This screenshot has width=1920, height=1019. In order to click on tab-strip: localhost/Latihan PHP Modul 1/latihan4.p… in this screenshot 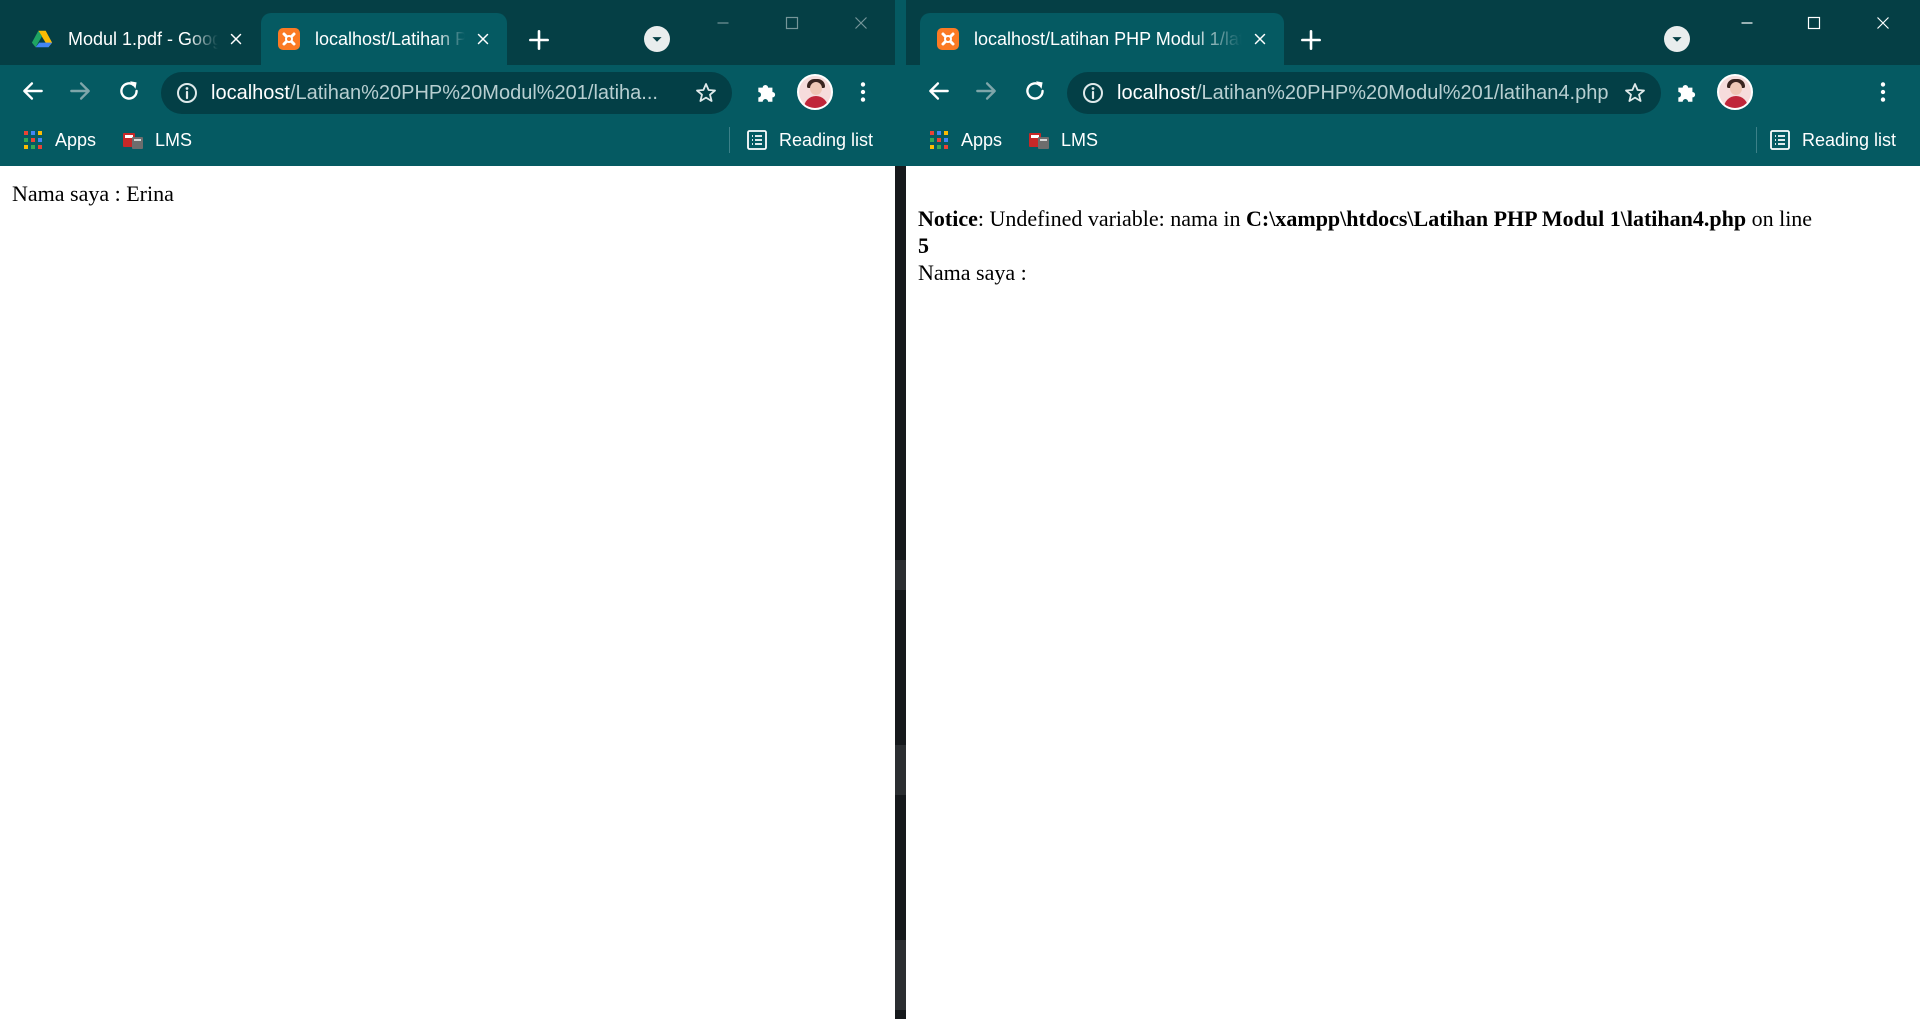, I will do `click(1413, 32)`.